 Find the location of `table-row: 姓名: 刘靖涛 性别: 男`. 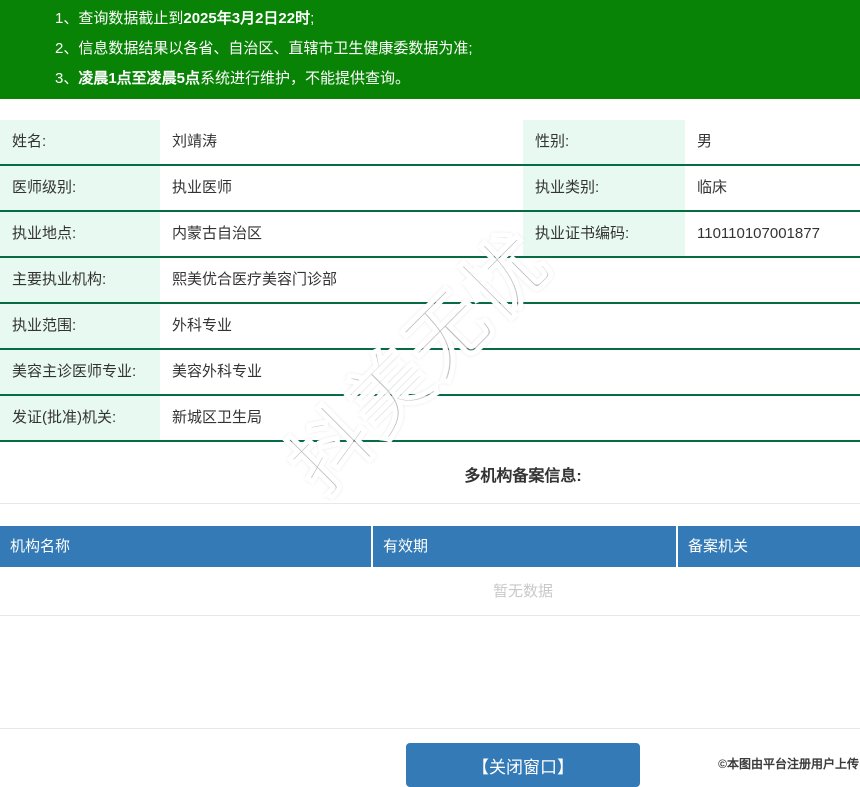

table-row: 姓名: 刘靖涛 性别: 男 is located at coordinates (430, 142).